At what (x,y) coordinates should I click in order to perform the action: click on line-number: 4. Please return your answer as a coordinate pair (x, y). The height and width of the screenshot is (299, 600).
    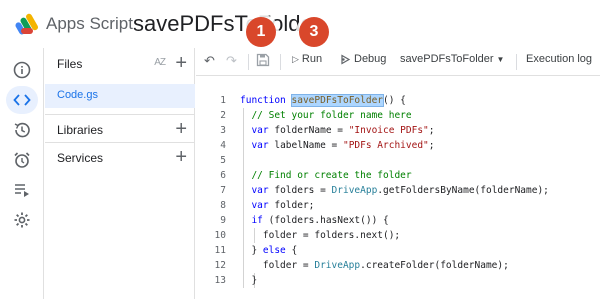
    Looking at the image, I should click on (223, 145).